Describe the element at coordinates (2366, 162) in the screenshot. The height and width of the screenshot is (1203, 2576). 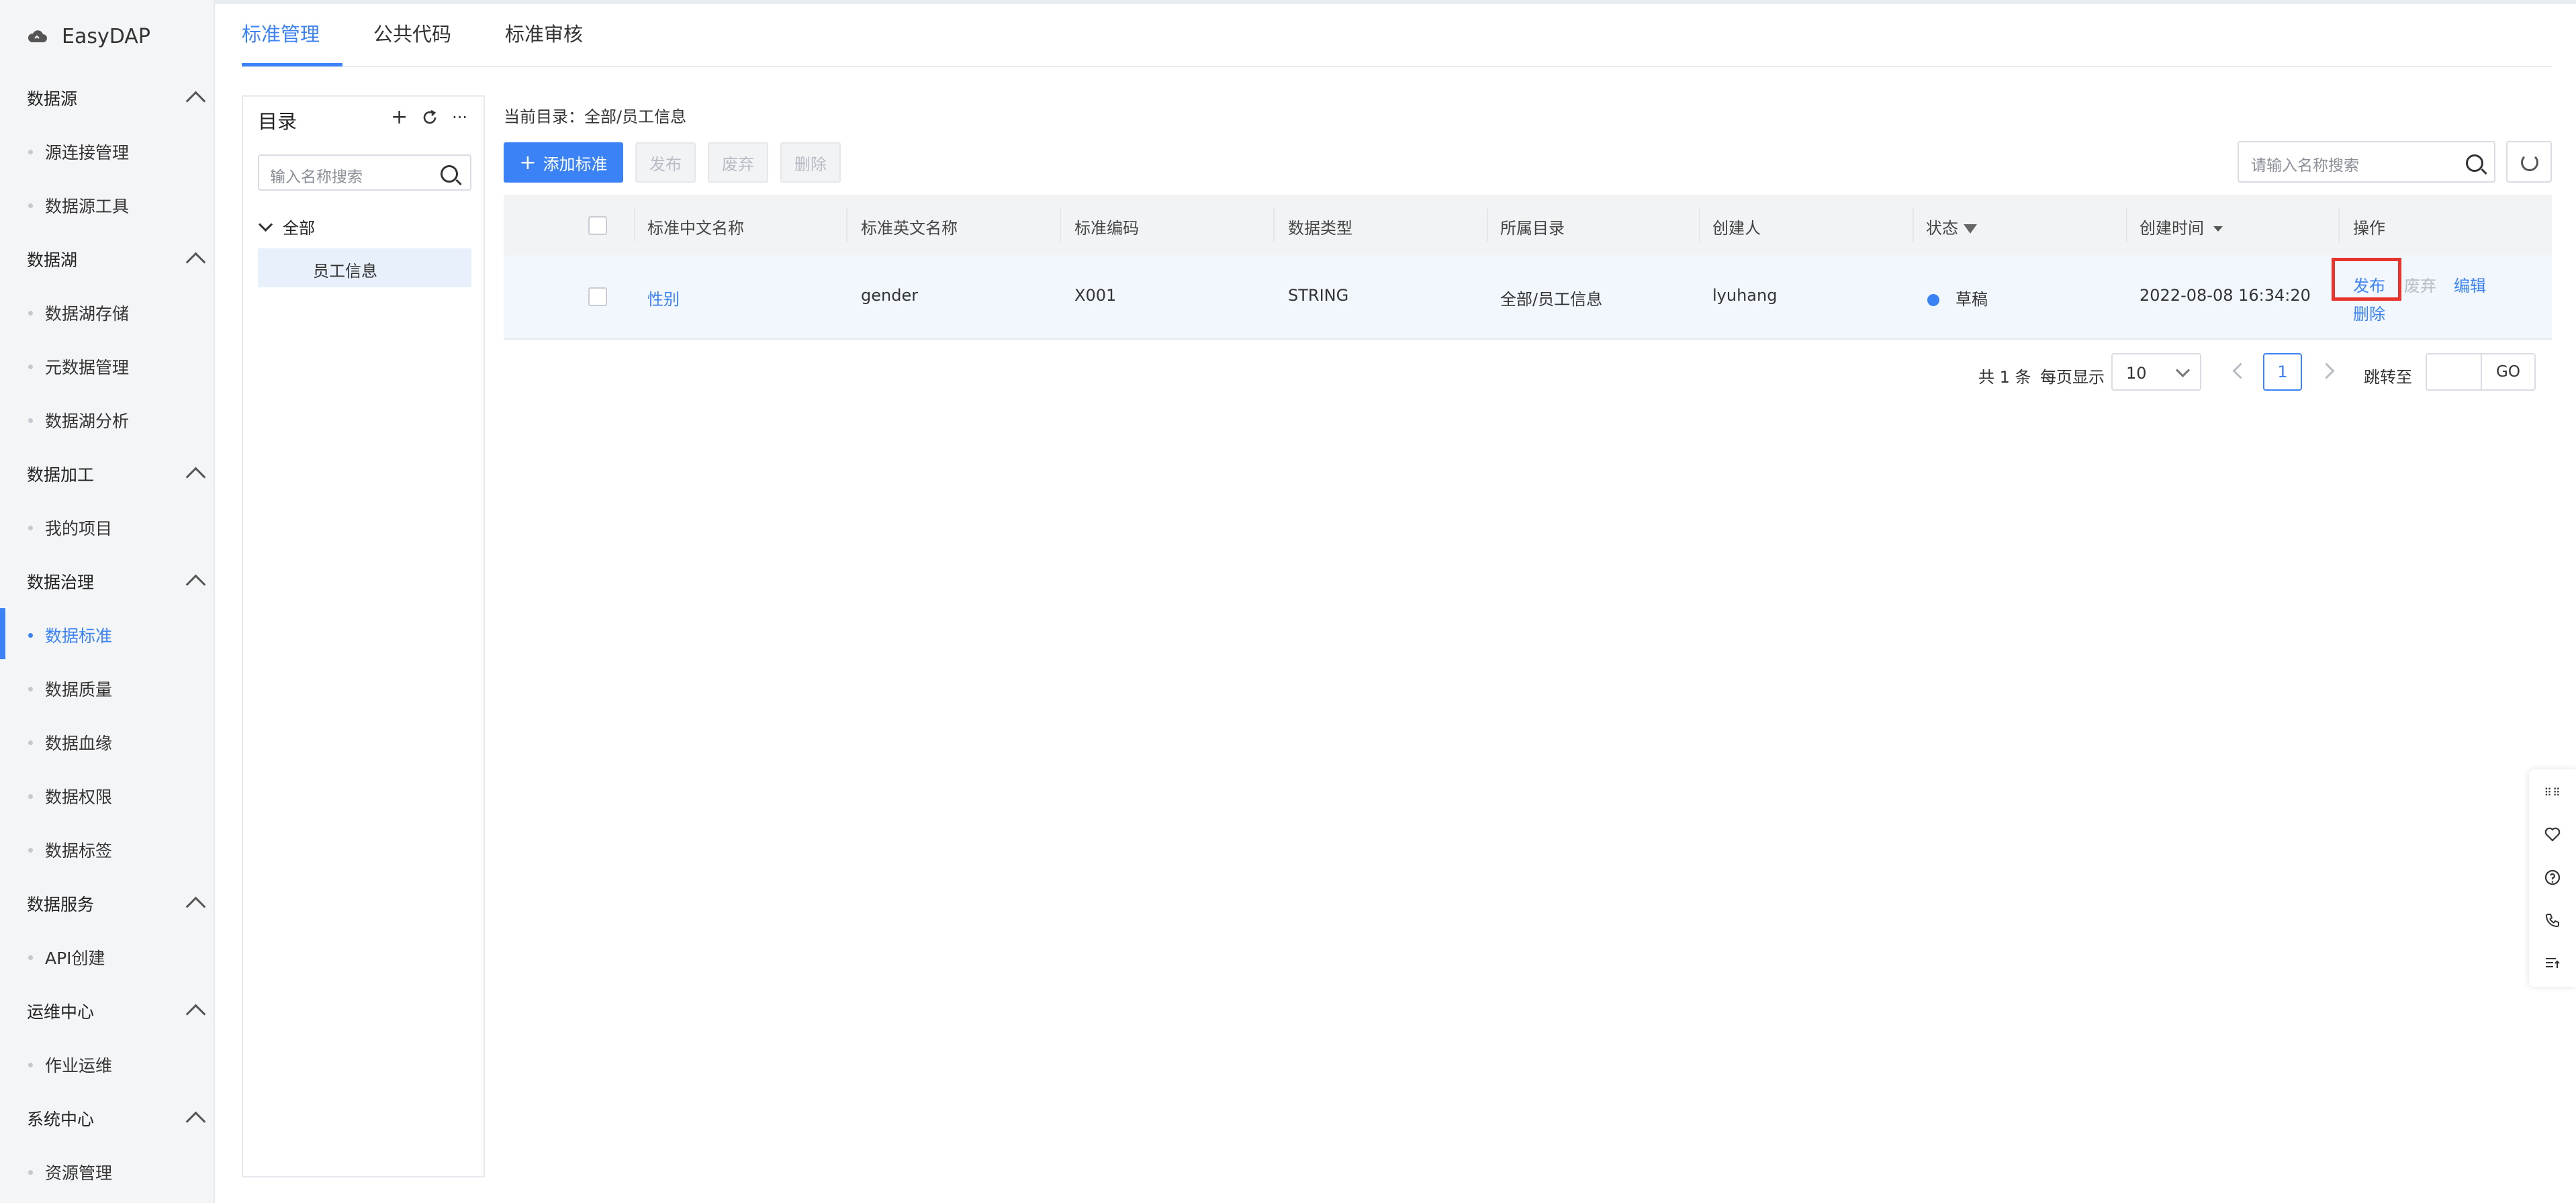
I see `standard-search-input: 请输入名称搜索` at that location.